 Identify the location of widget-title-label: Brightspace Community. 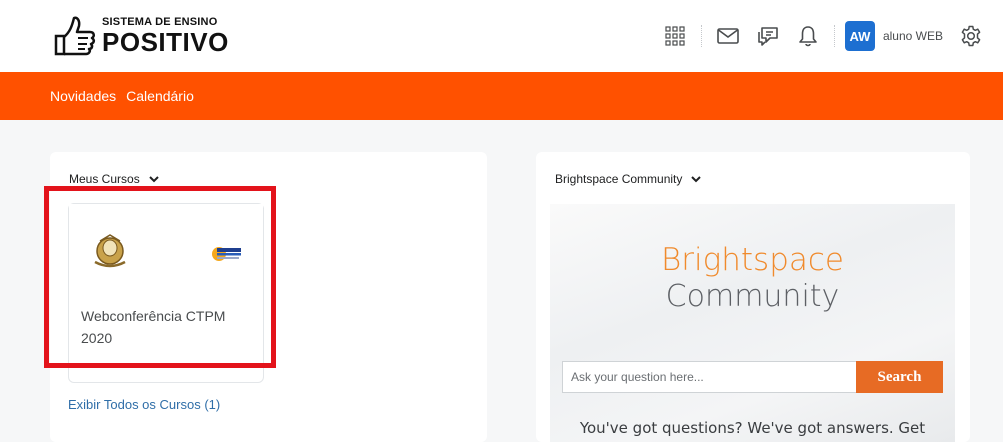
(619, 179).